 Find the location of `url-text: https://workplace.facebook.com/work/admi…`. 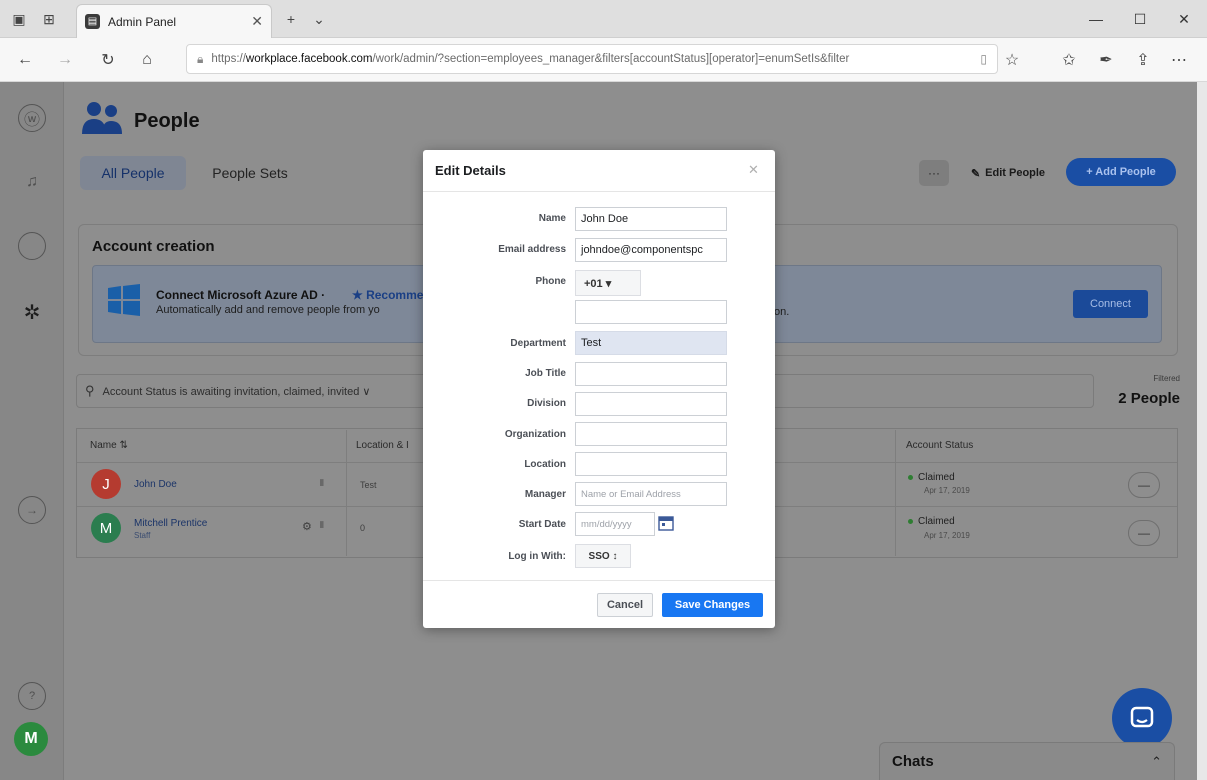

url-text: https://workplace.facebook.com/work/admi… is located at coordinates (530, 59).